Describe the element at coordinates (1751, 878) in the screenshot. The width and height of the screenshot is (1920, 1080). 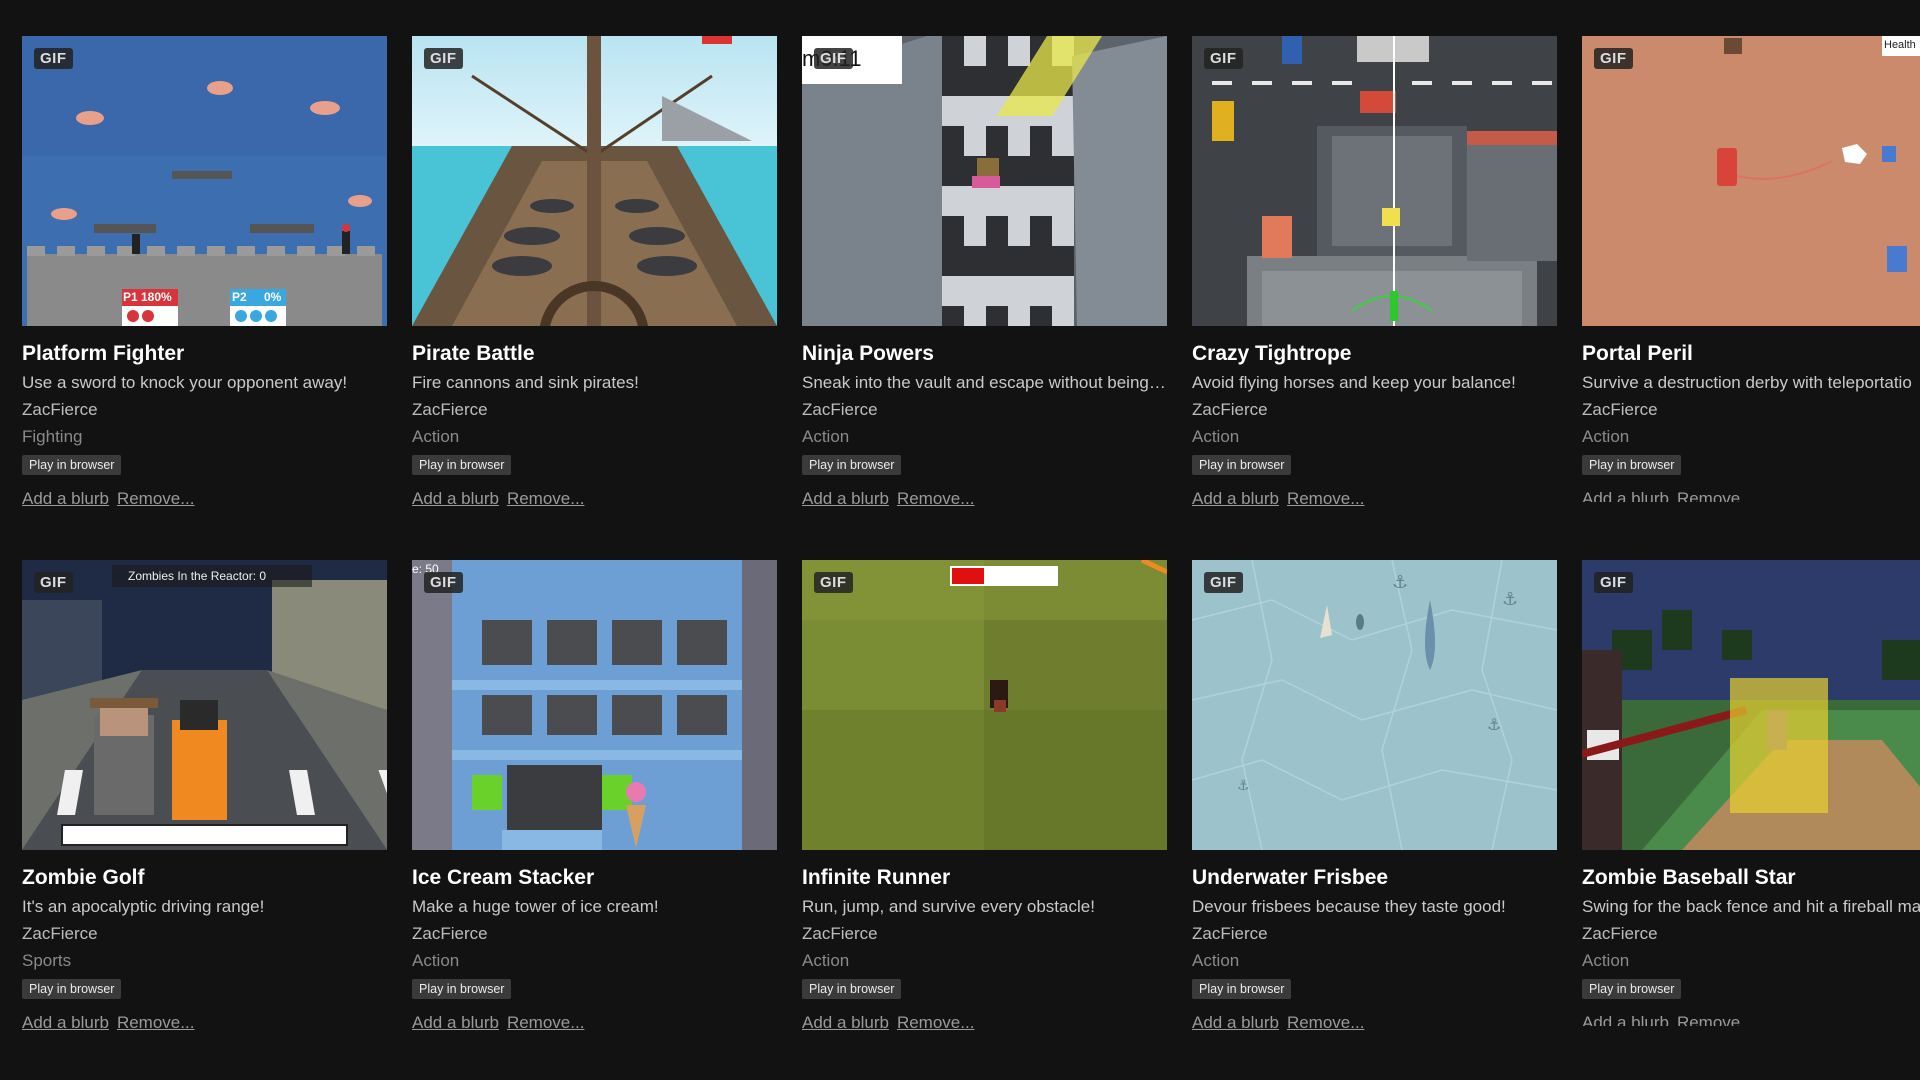
I see `game-title: Zombie Baseball Star` at that location.